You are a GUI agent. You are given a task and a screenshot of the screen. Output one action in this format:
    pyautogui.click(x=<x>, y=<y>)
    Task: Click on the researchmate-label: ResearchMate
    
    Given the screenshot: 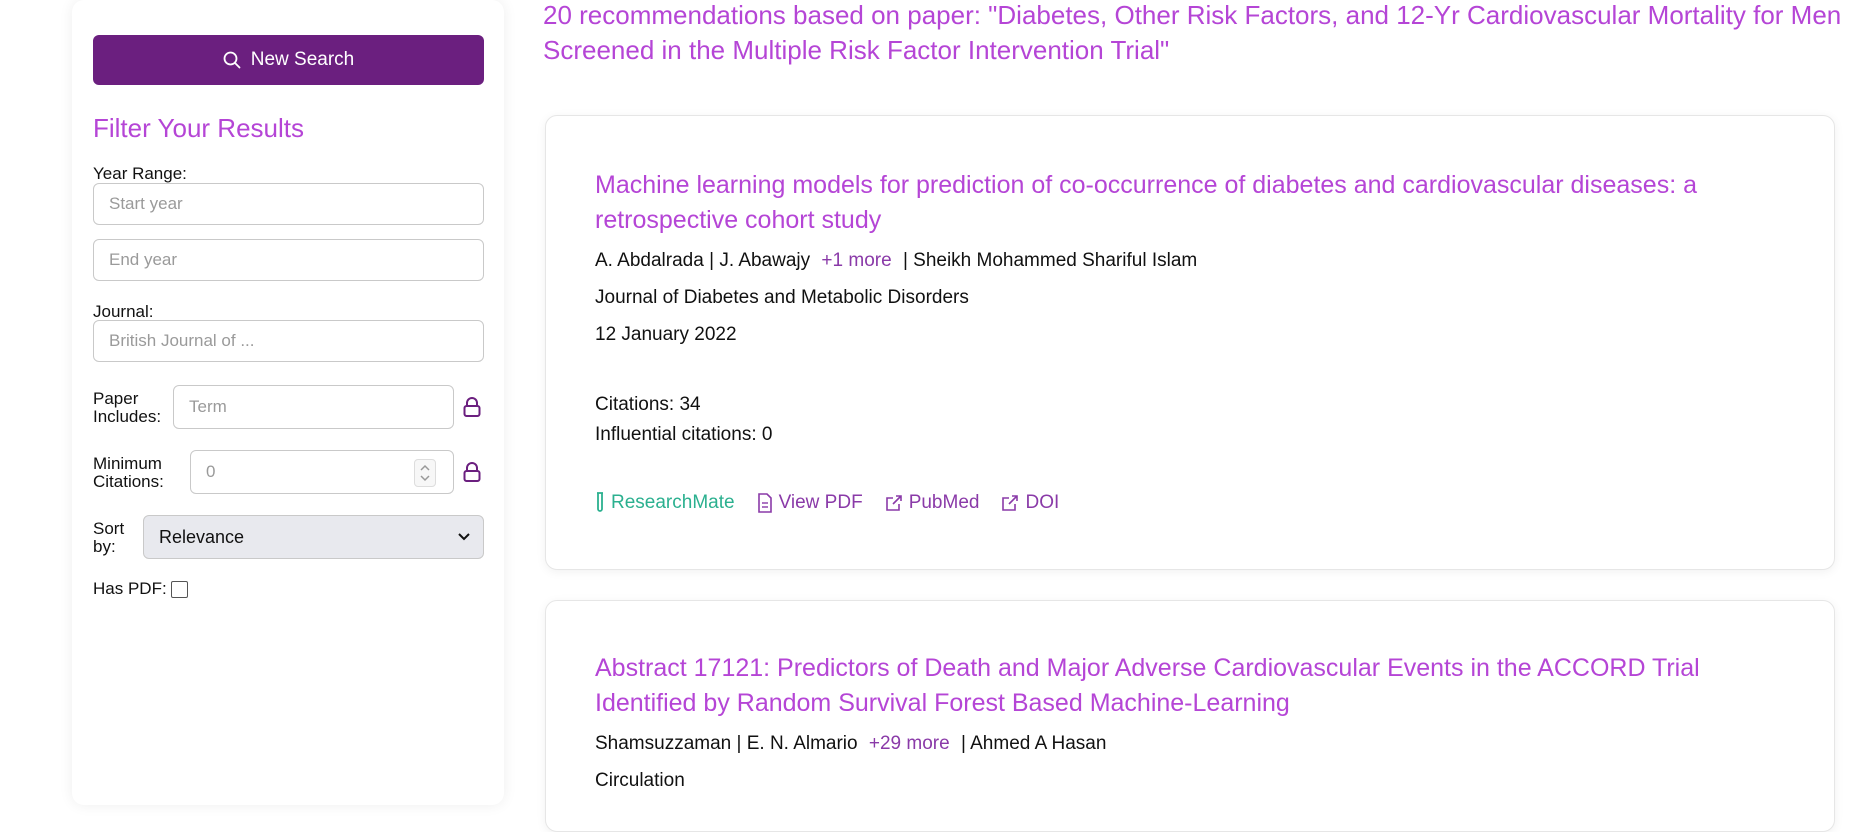 What is the action you would take?
    pyautogui.click(x=673, y=502)
    